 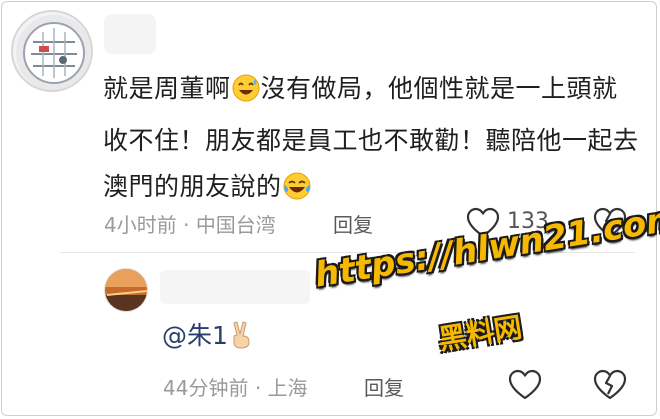 What do you see at coordinates (246, 95) in the screenshot?
I see `sweat-smile-emoji` at bounding box center [246, 95].